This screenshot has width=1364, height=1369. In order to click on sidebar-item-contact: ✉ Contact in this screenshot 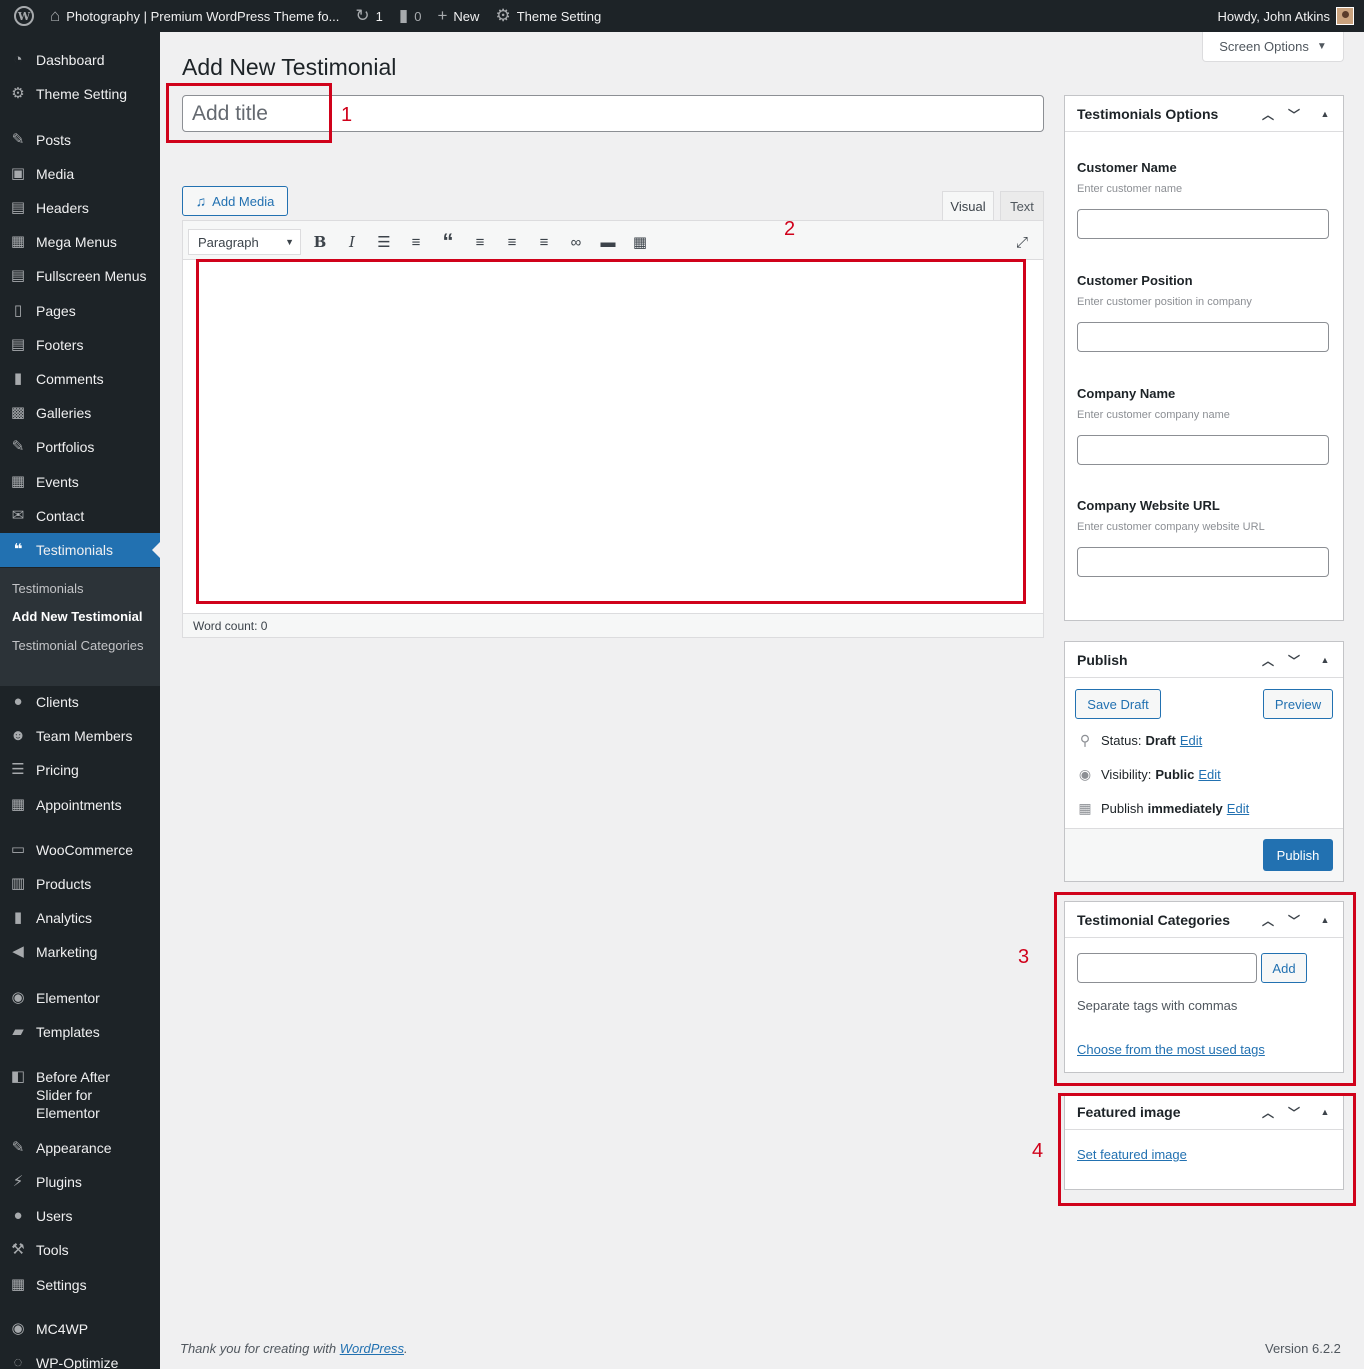, I will do `click(80, 516)`.